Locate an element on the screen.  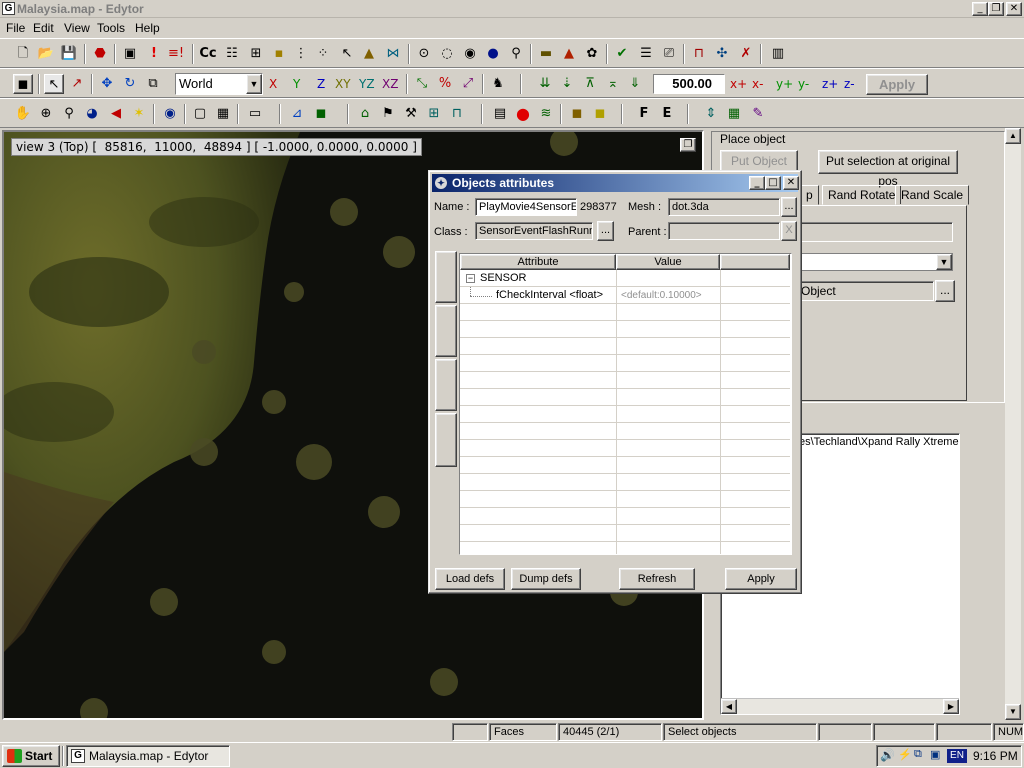
menu-help: Help is located at coordinates (147, 28).